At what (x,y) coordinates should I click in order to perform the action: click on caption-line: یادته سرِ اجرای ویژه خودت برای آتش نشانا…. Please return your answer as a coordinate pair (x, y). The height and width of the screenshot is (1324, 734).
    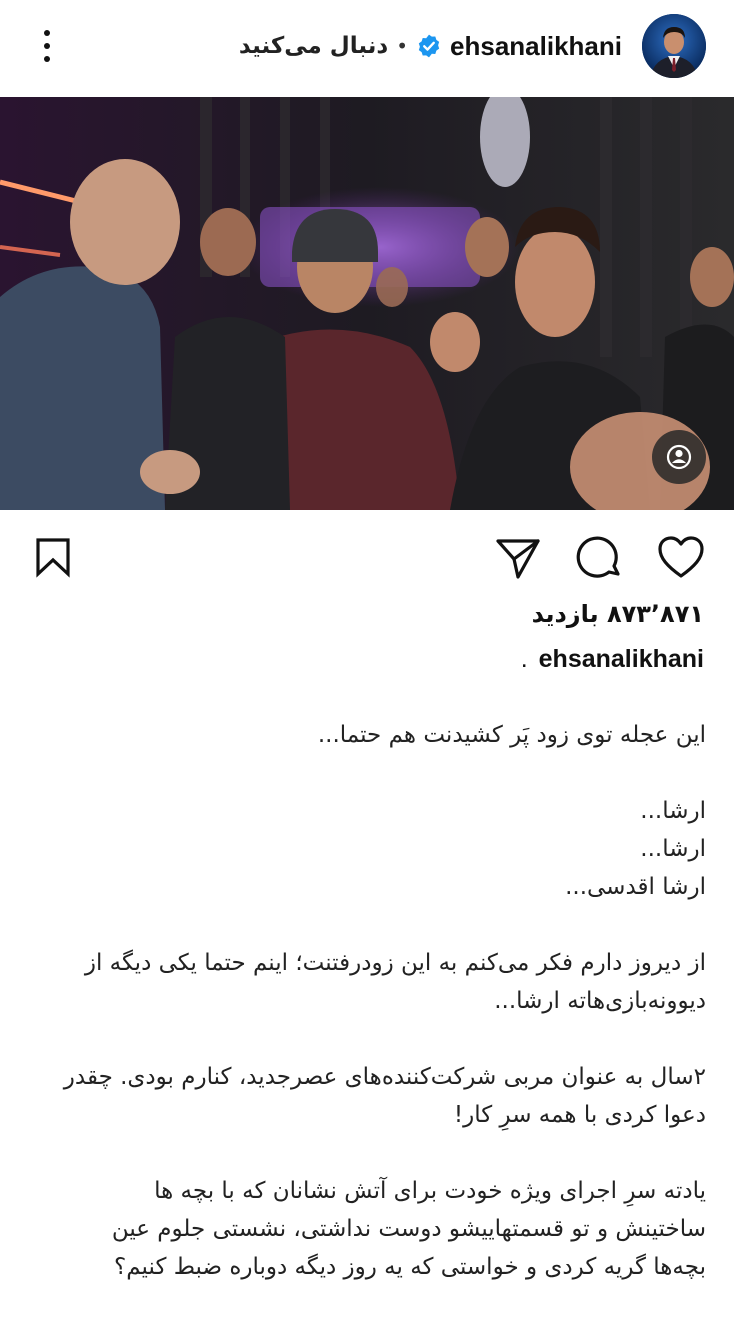
    Looking at the image, I should click on (430, 1191).